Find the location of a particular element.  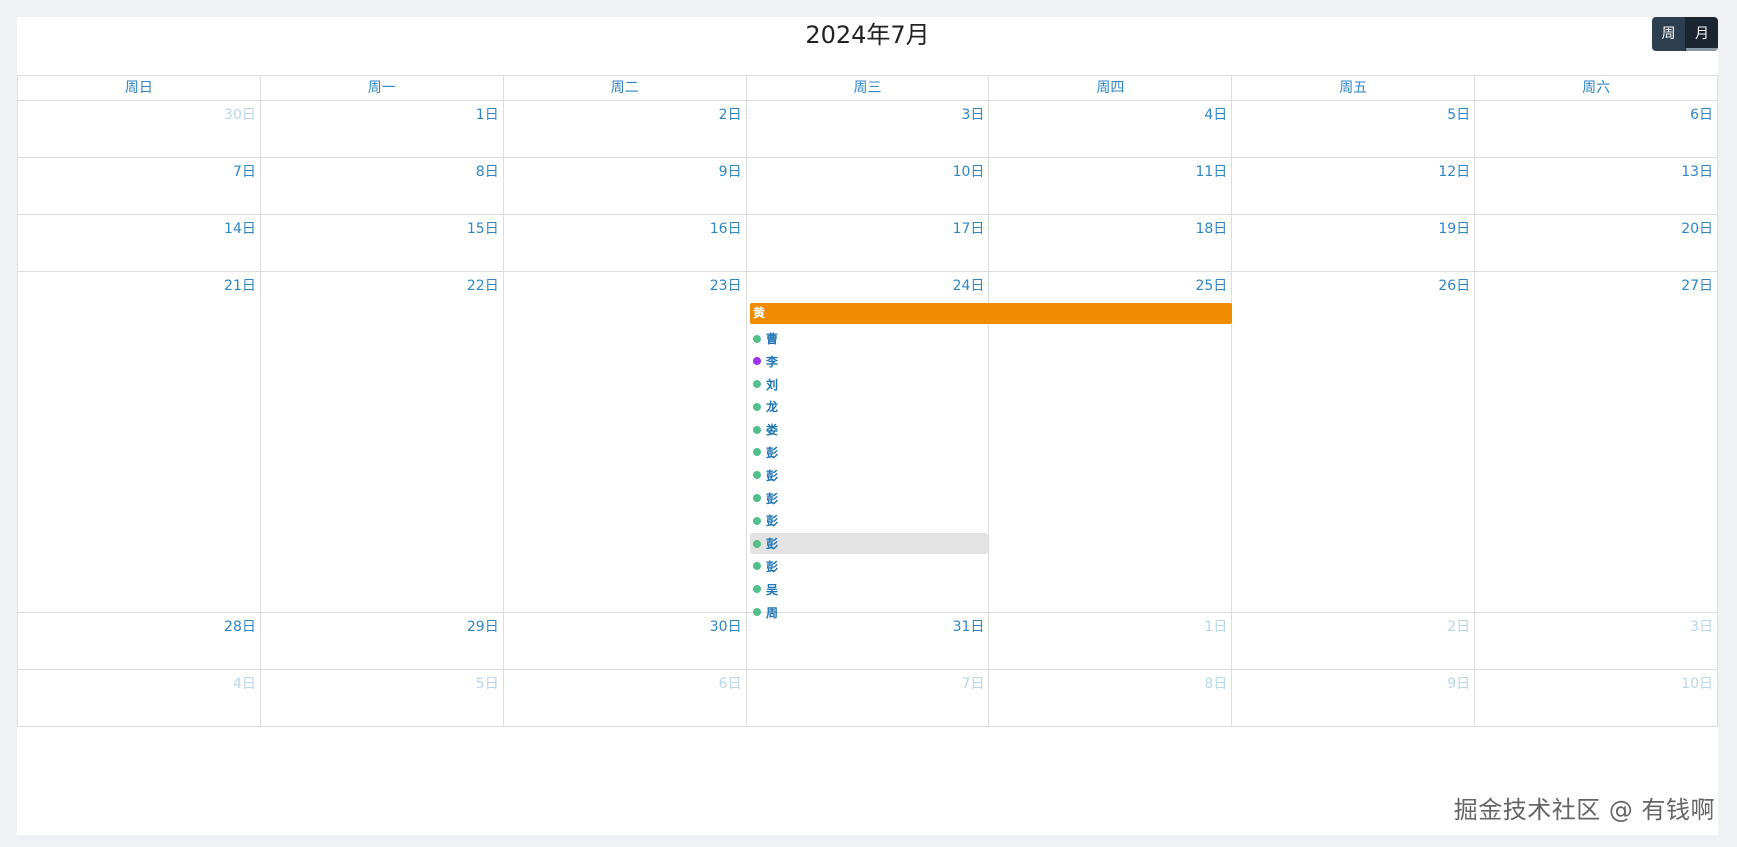

day-number: 11日 is located at coordinates (1211, 172).